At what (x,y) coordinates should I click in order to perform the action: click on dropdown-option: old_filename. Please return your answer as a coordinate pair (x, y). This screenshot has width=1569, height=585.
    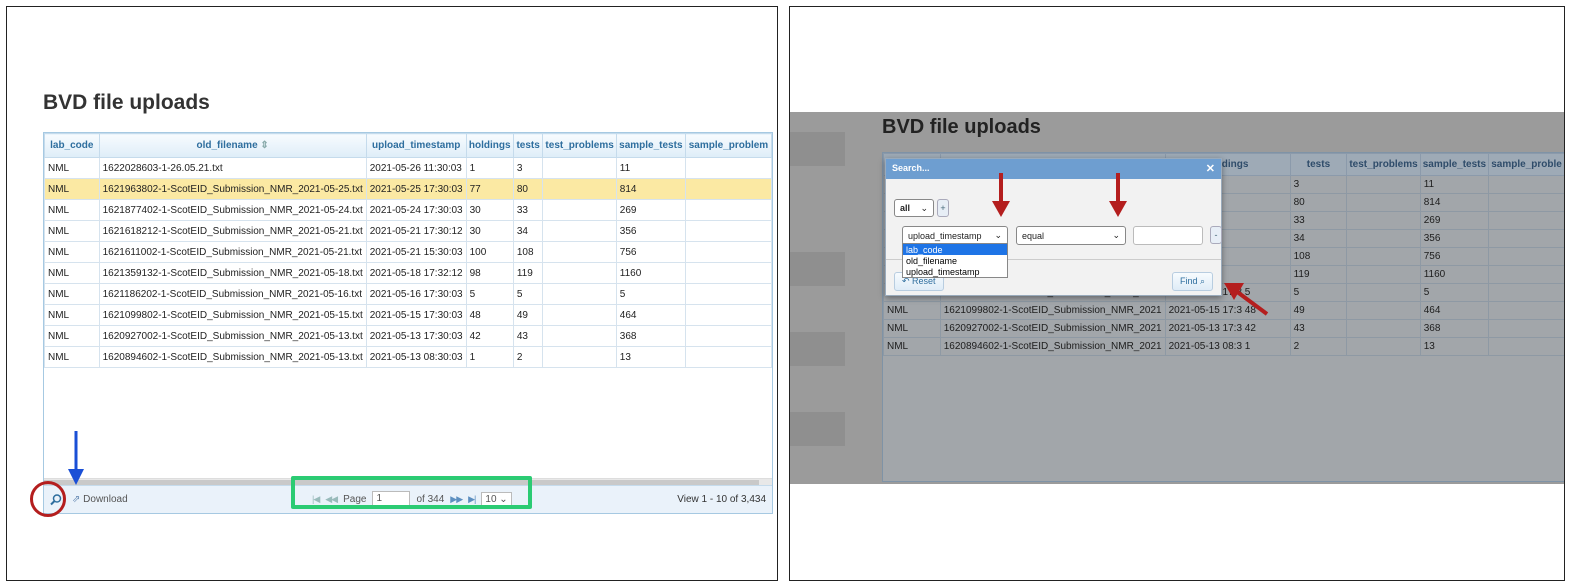
    Looking at the image, I should click on (955, 260).